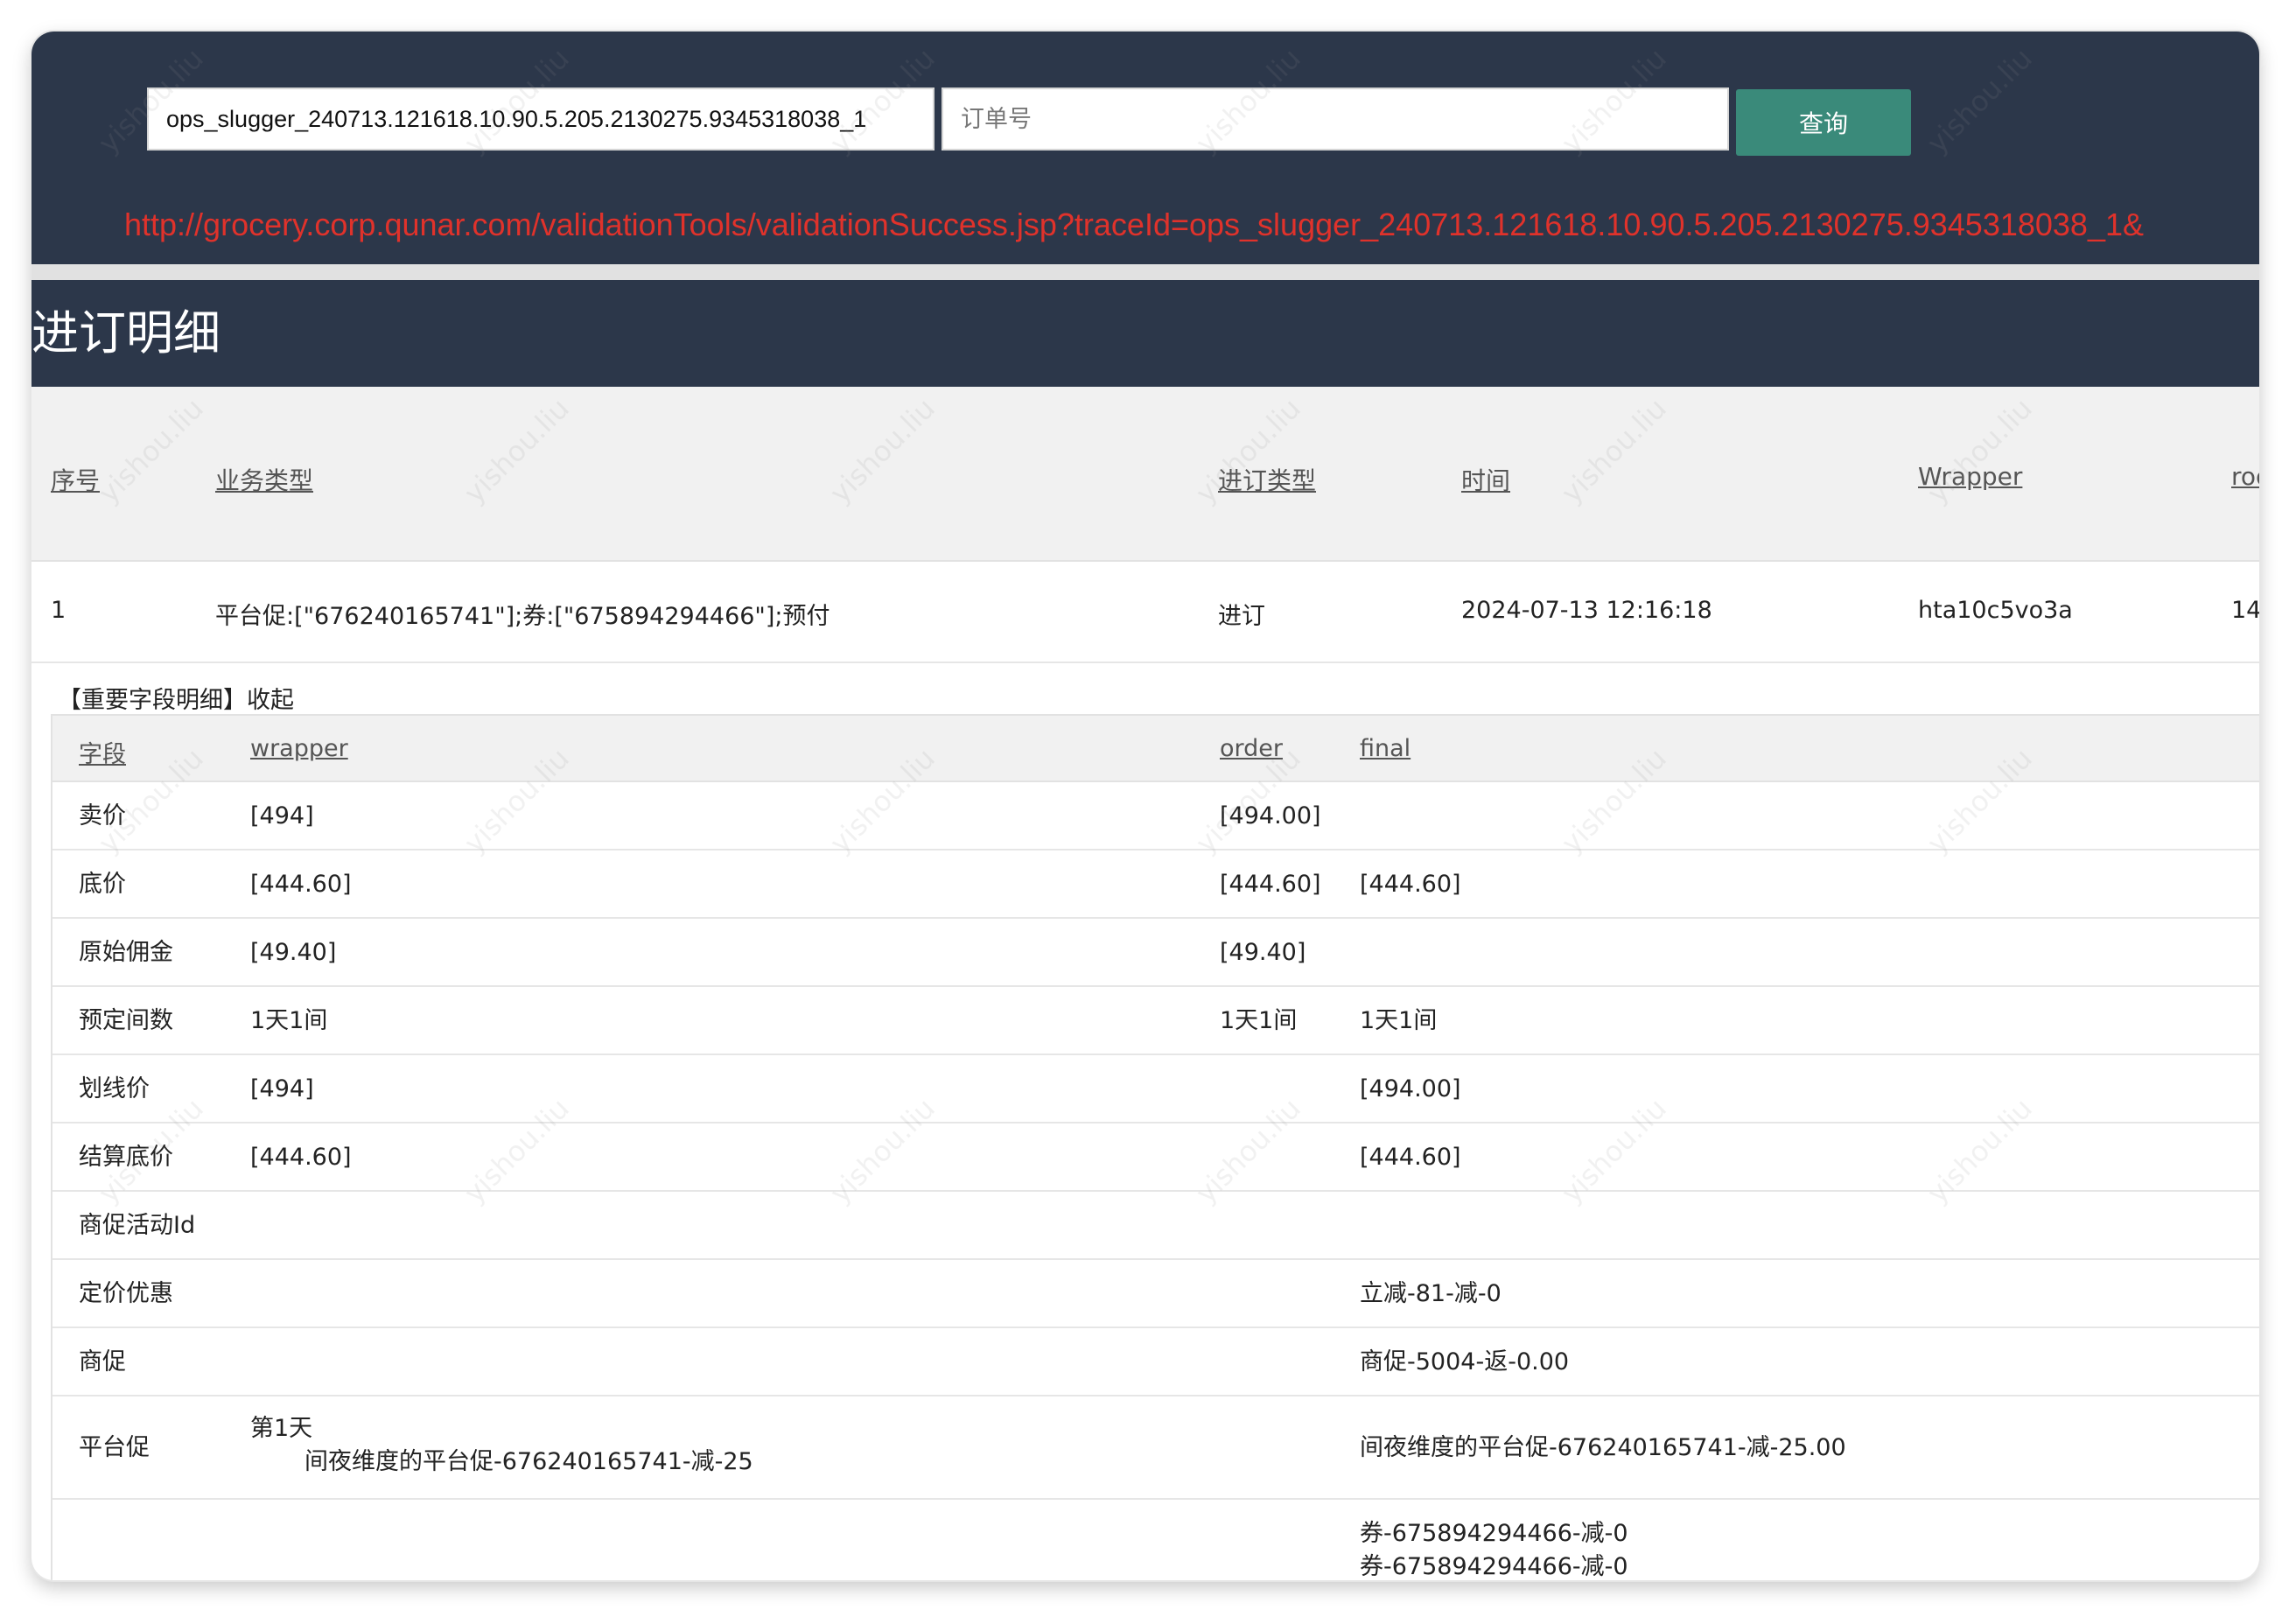 This screenshot has width=2296, height=1610. Describe the element at coordinates (126, 952) in the screenshot. I see `cell-field: 原始佣金` at that location.